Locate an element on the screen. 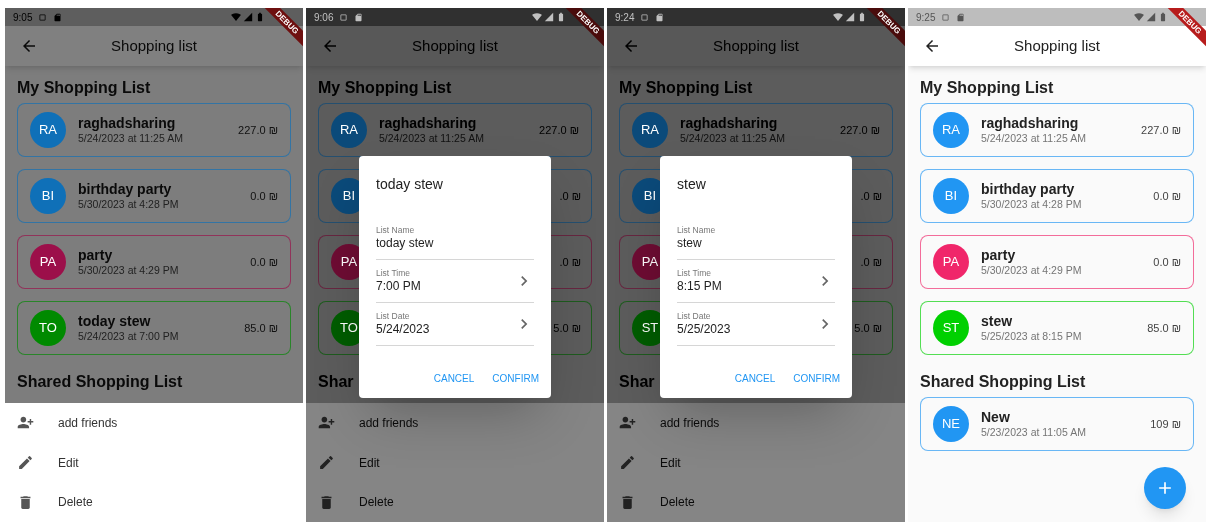  status-time: 9:05 is located at coordinates (23, 17).